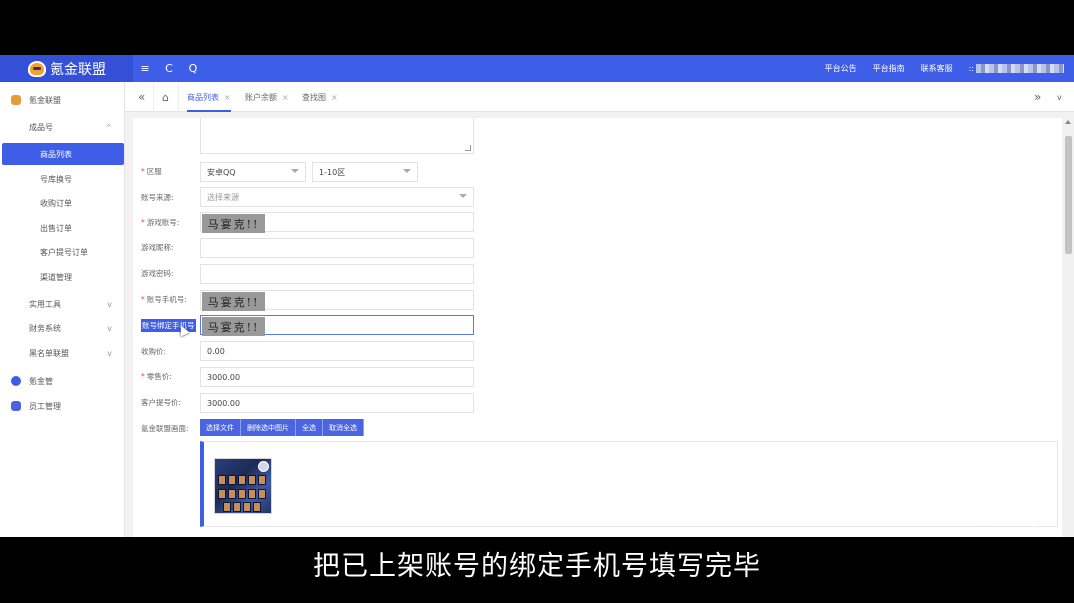 This screenshot has width=1074, height=603. I want to click on select-all-button: 全选, so click(309, 427).